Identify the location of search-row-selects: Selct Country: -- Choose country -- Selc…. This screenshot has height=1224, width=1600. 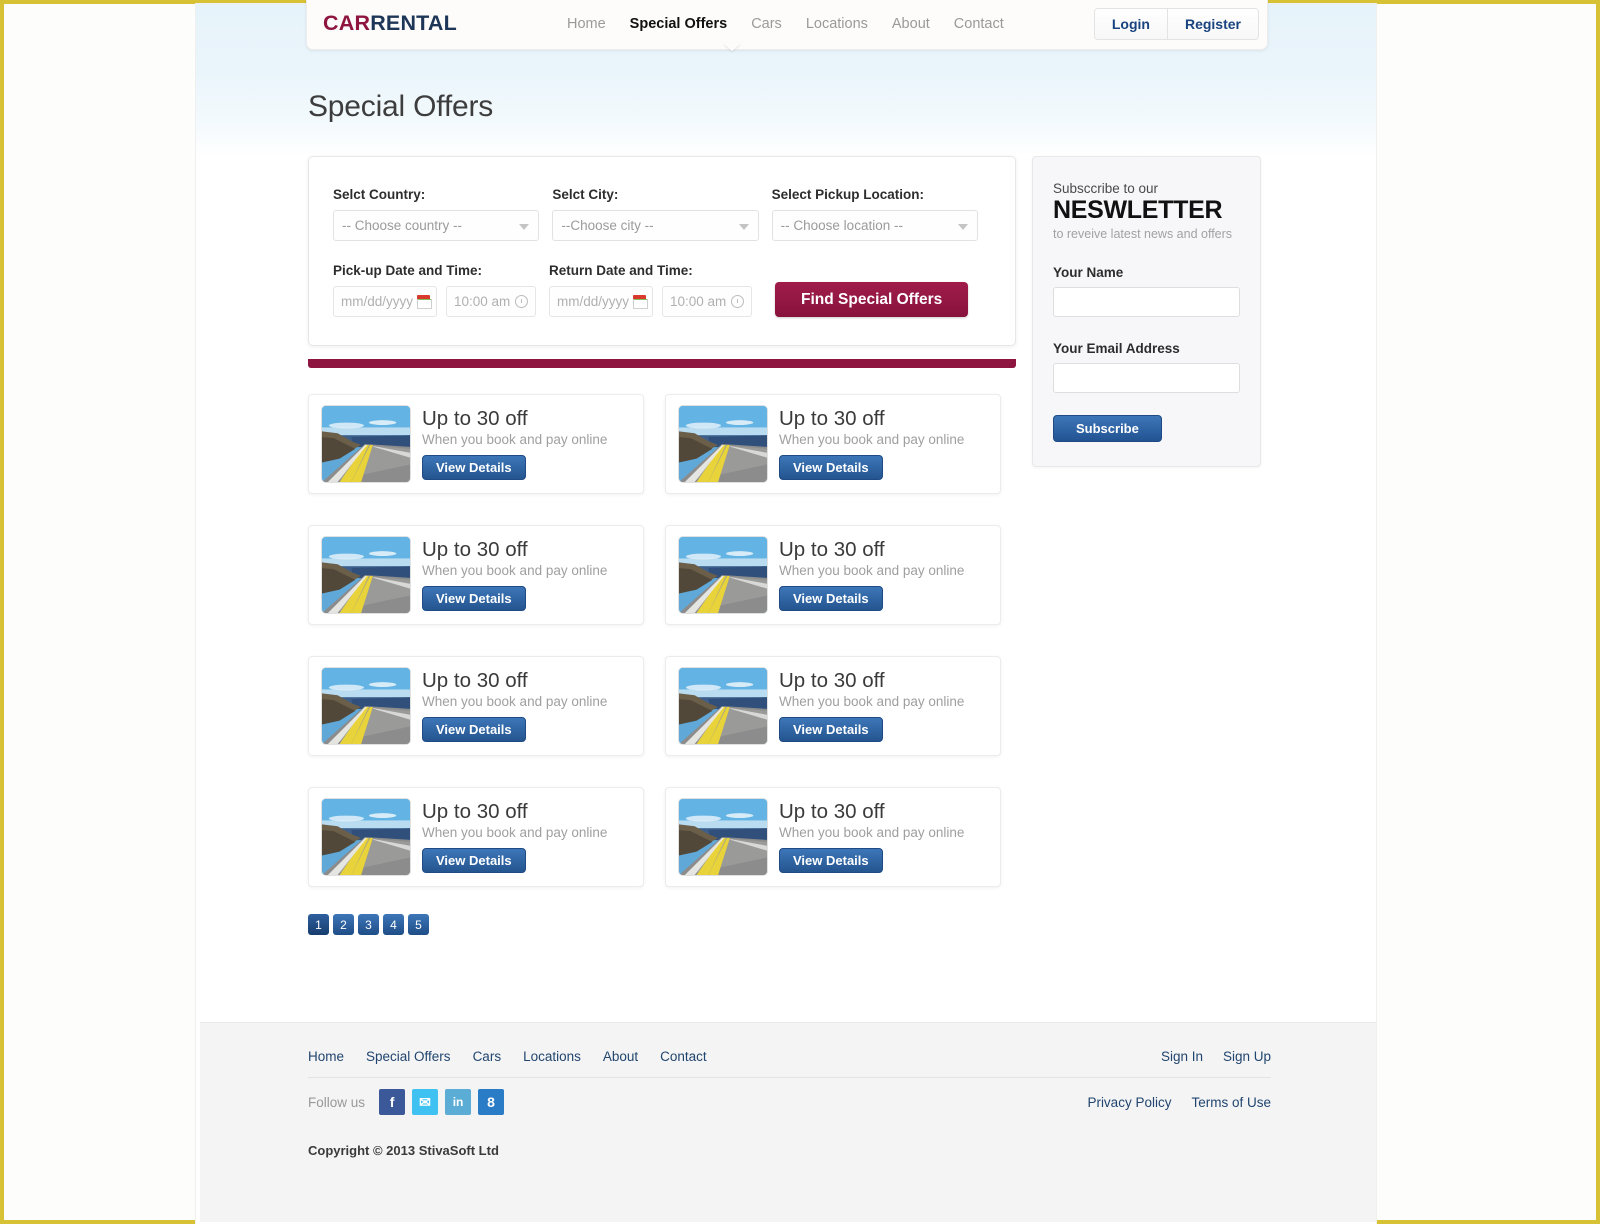
(662, 214).